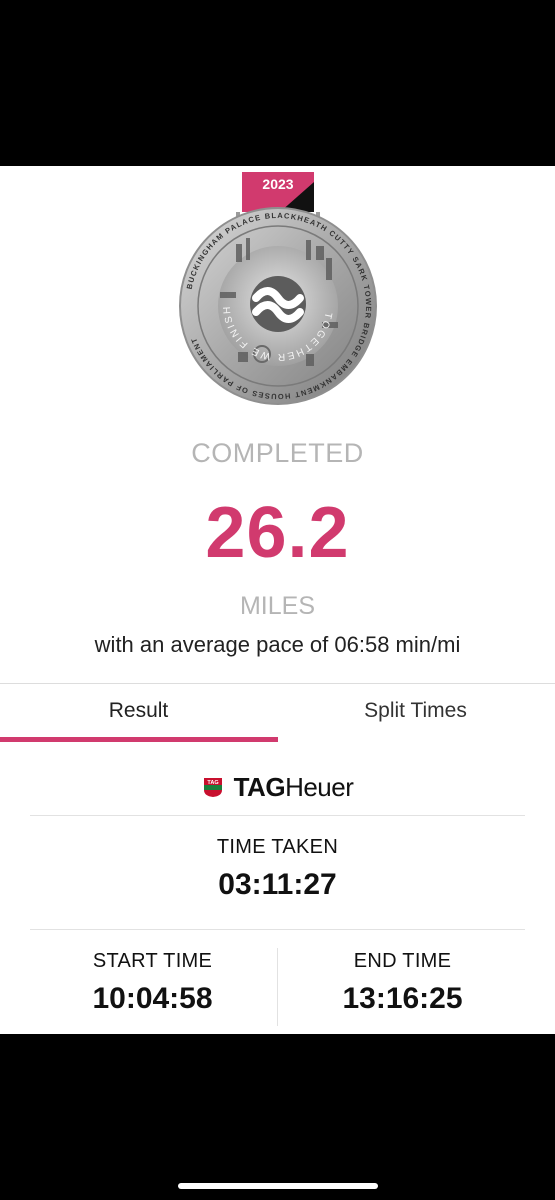 The height and width of the screenshot is (1200, 555). What do you see at coordinates (212, 783) in the screenshot?
I see `svg-text: TAG` at bounding box center [212, 783].